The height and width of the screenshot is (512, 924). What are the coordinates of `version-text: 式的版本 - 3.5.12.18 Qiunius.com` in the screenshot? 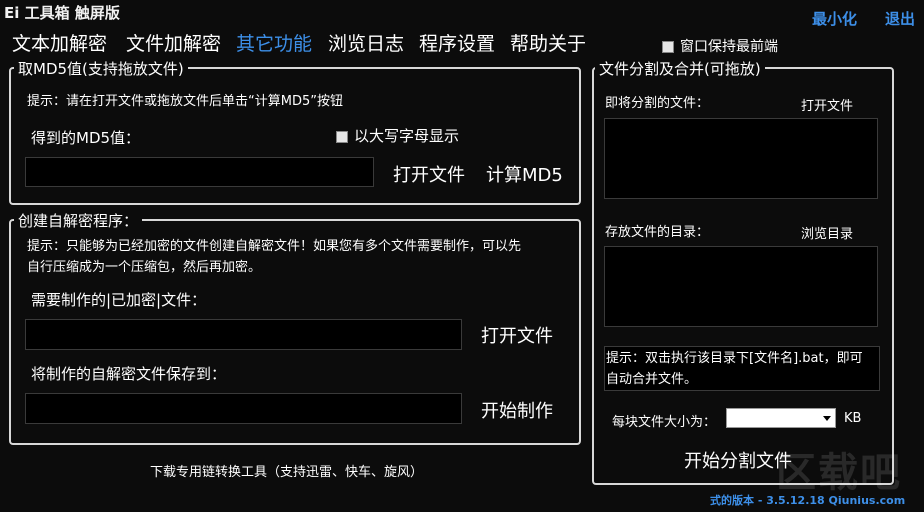 It's located at (808, 500).